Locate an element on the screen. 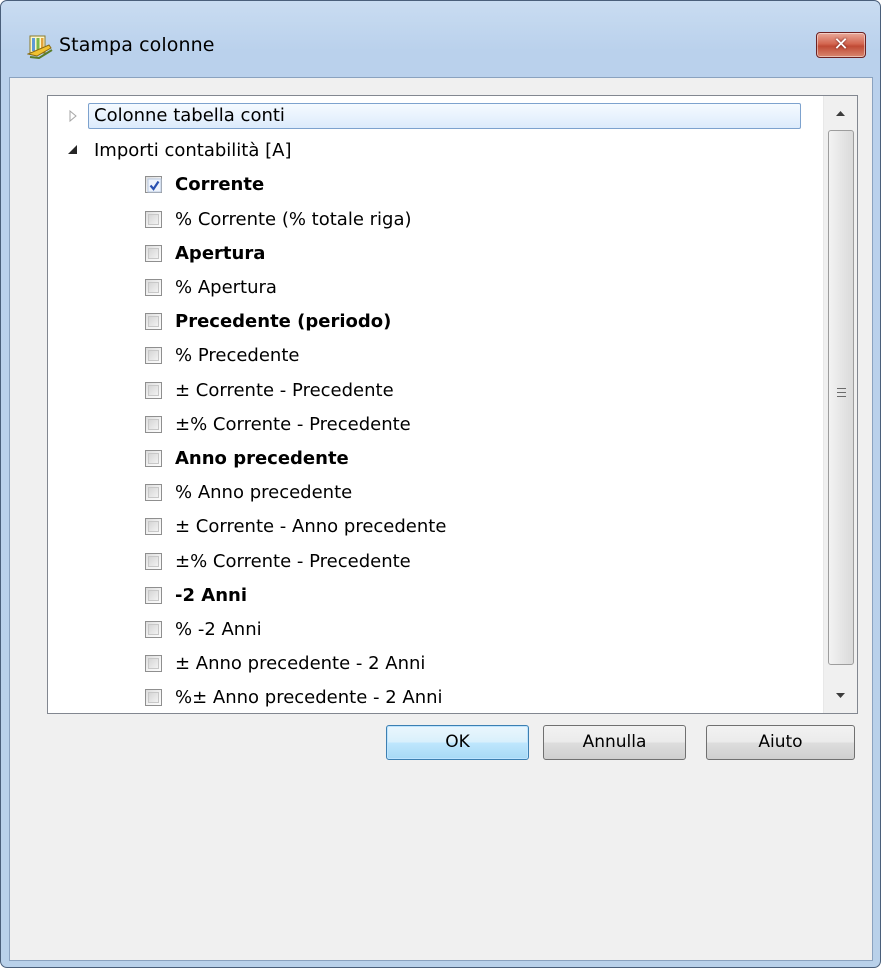 This screenshot has width=883, height=970. tree-checkbox-row: Corrente is located at coordinates (433, 185).